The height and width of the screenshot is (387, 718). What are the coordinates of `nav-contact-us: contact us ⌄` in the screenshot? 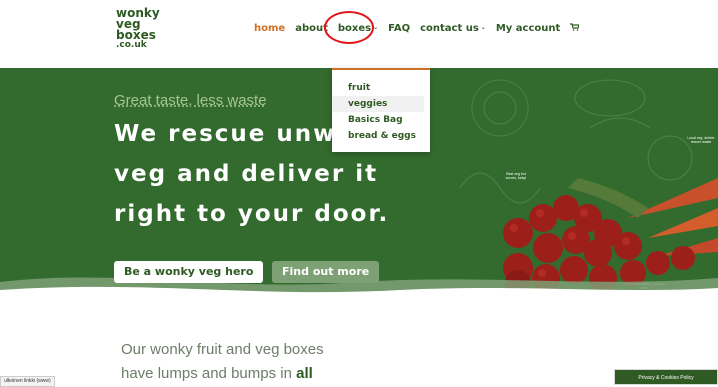 It's located at (453, 28).